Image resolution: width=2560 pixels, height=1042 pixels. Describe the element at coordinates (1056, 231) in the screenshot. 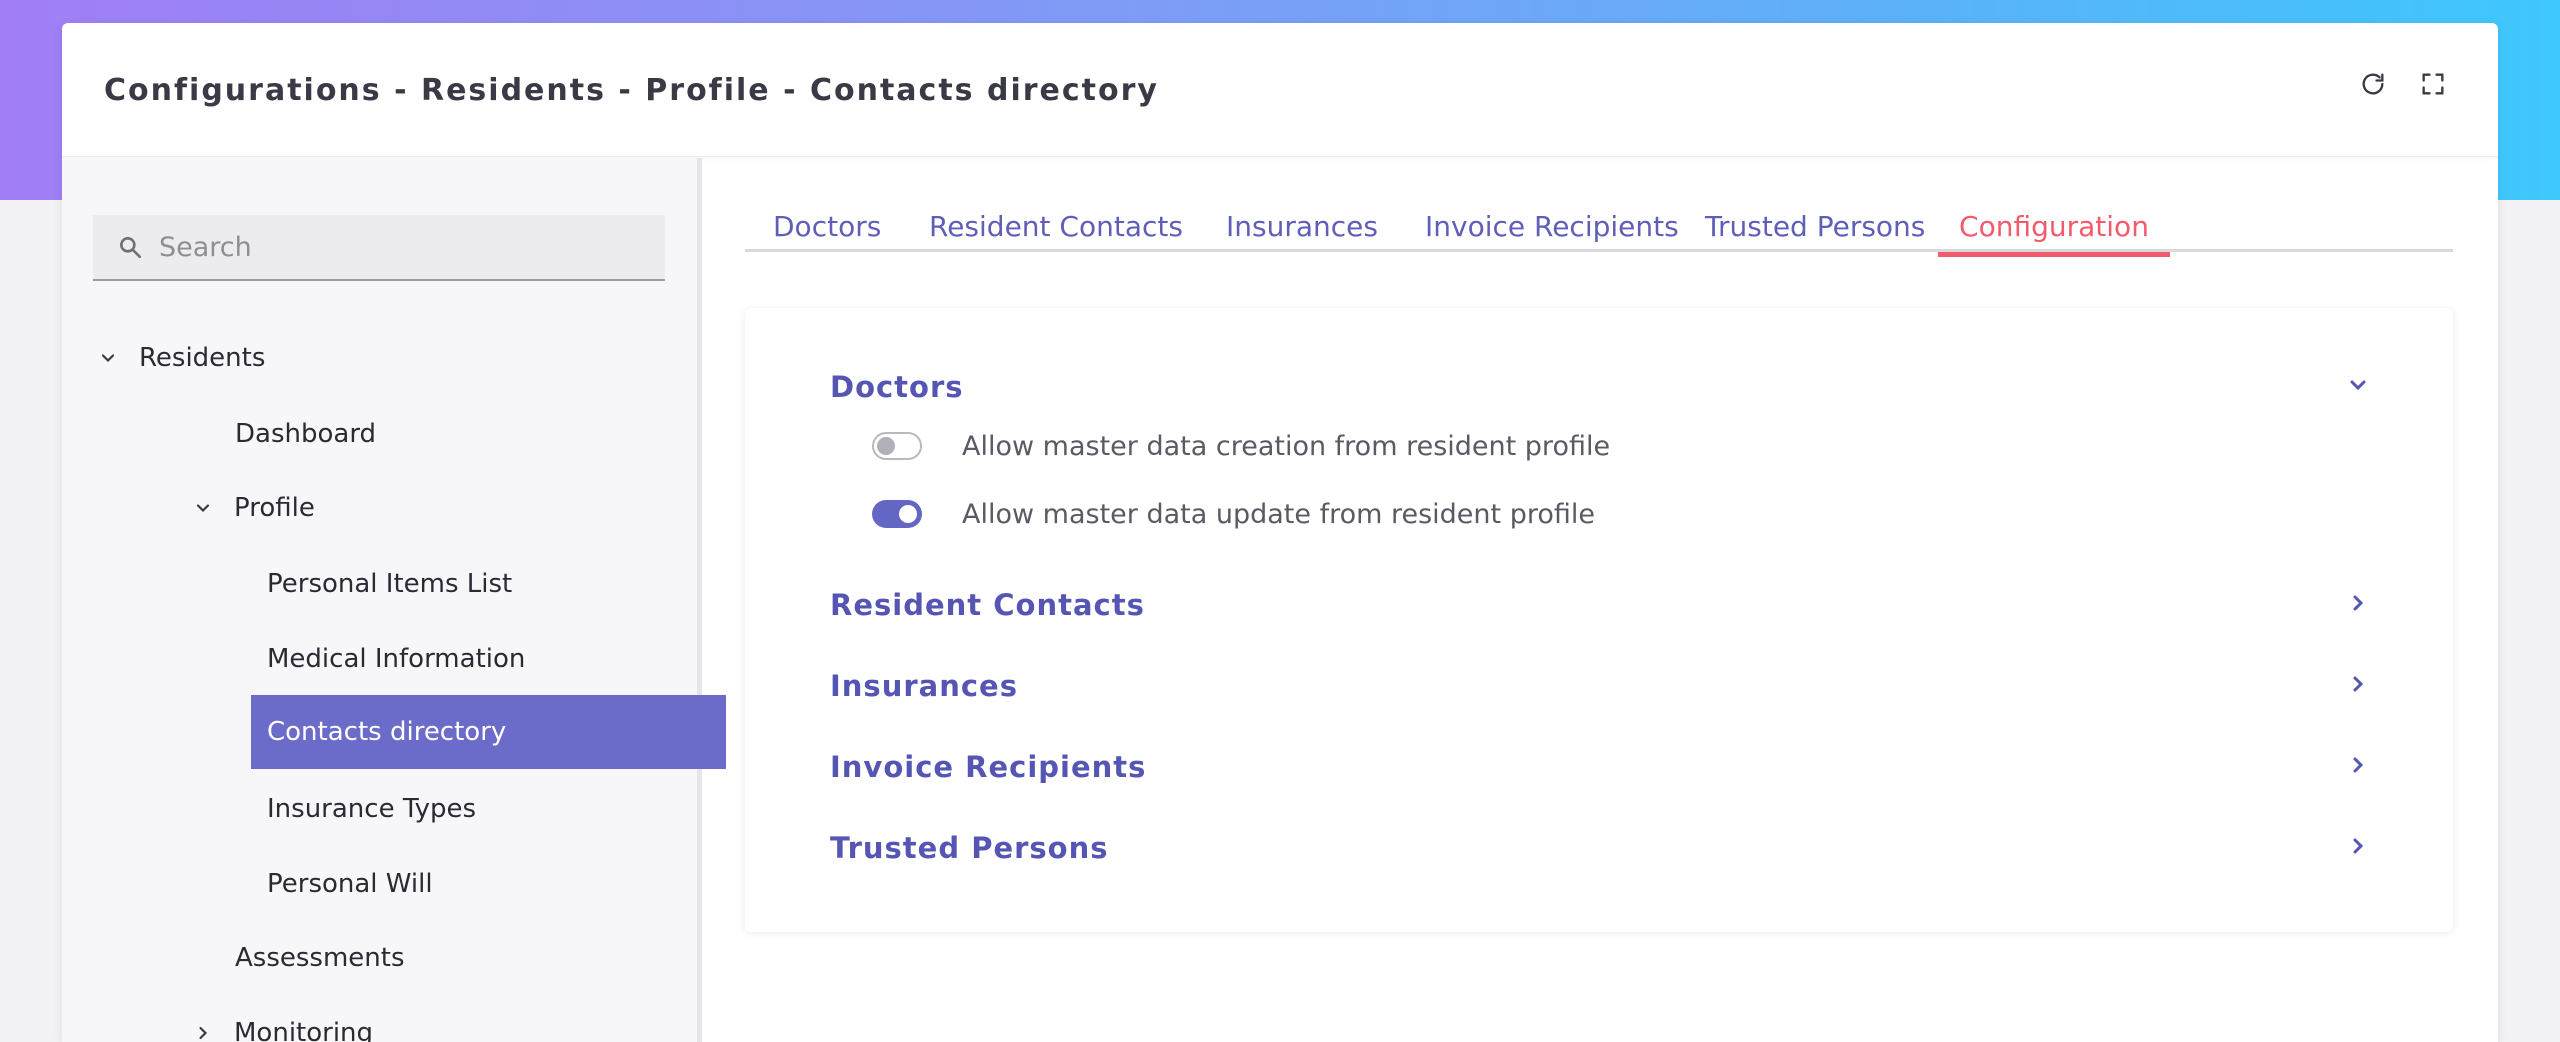

I see `tab-resident-contacts: Resident Contacts` at that location.